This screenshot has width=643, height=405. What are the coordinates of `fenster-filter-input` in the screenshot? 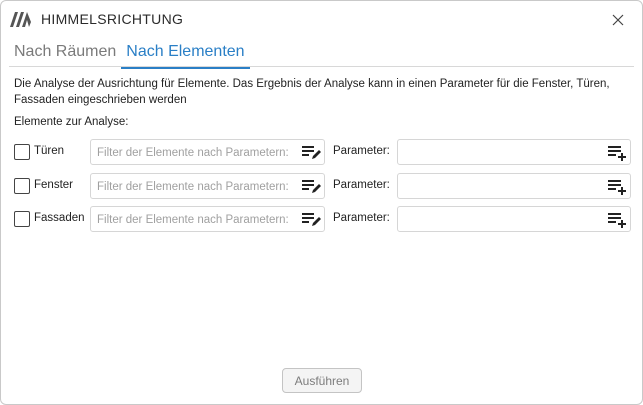 It's located at (197, 186).